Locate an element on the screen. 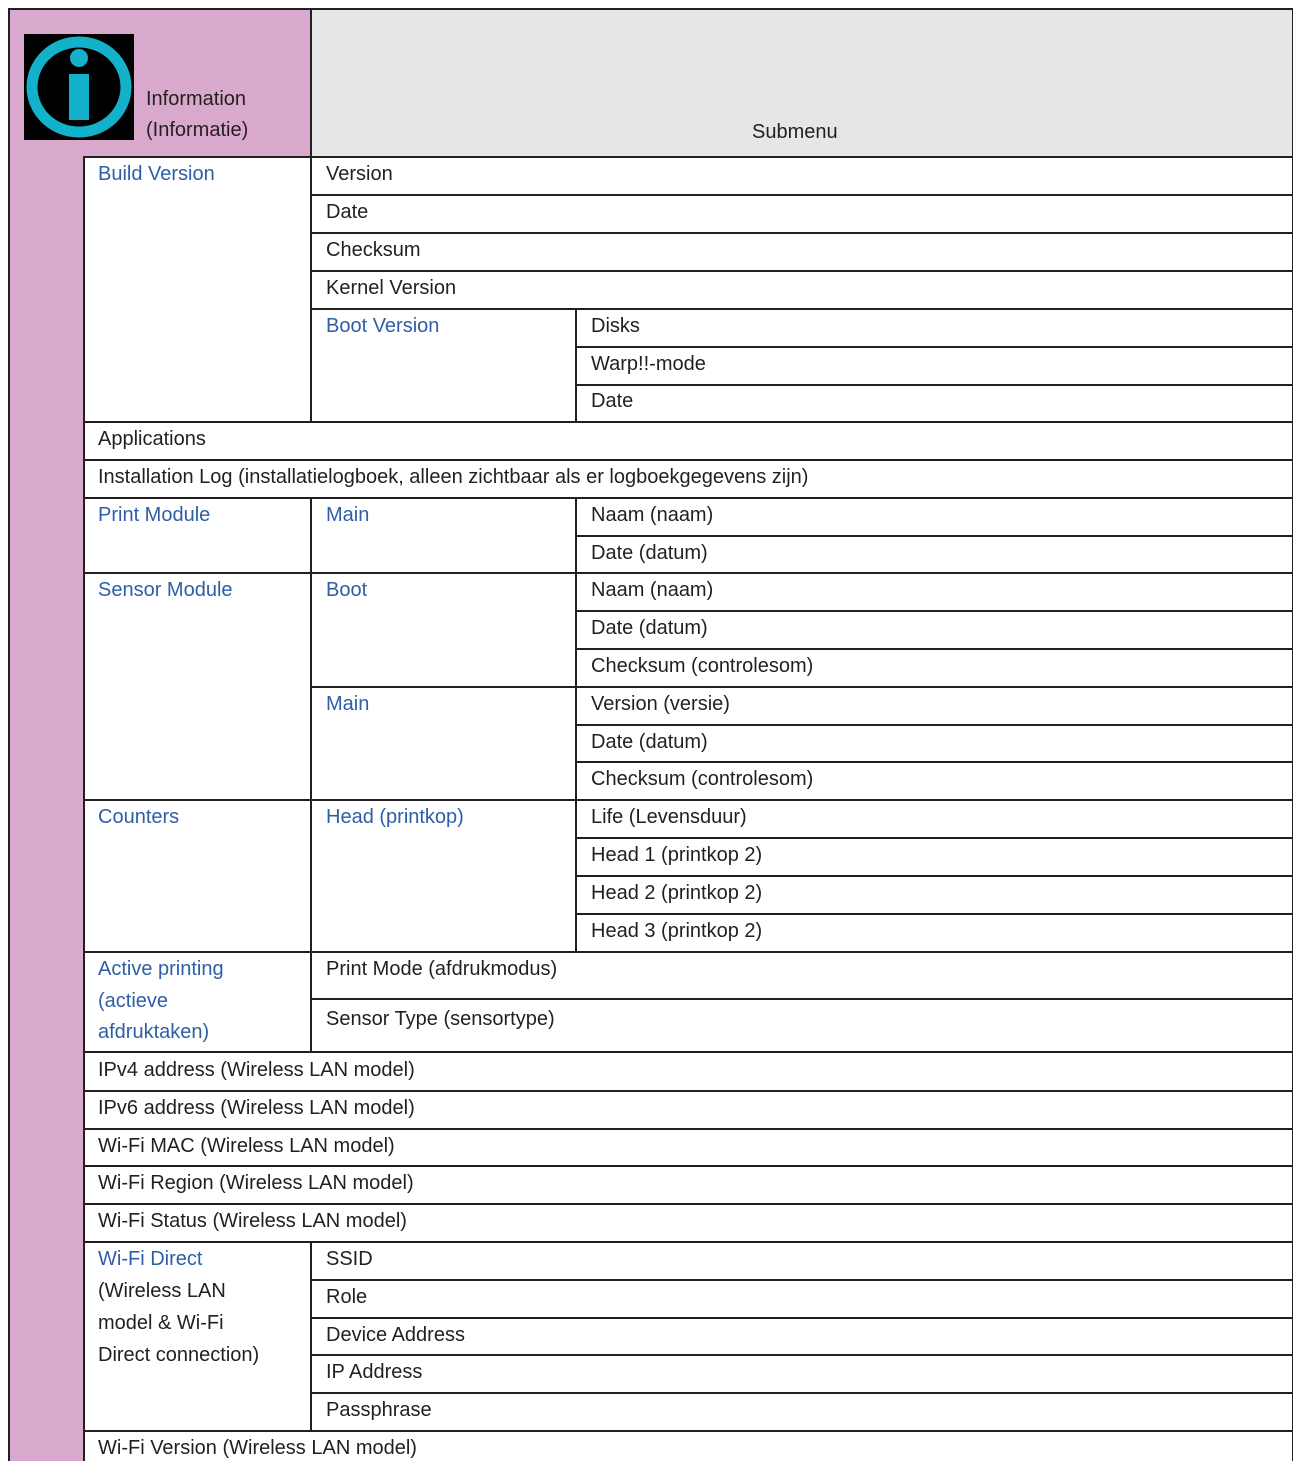 The height and width of the screenshot is (1465, 1293). item-sensor-main-checksum: Checksum (controlesom) is located at coordinates (702, 779).